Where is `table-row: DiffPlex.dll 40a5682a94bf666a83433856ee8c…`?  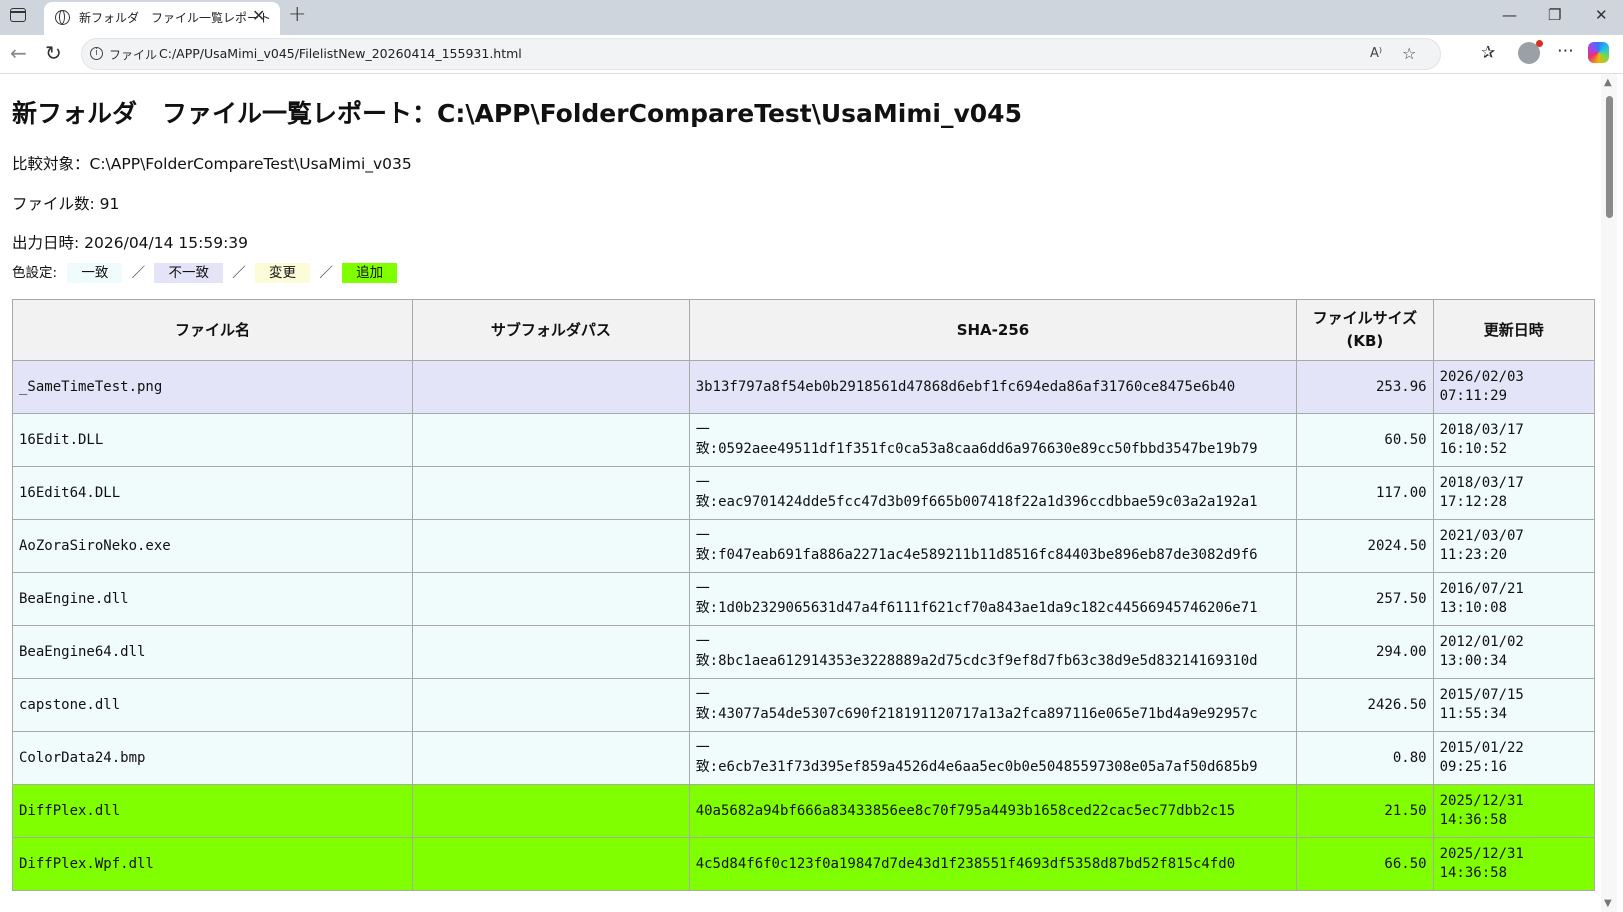 table-row: DiffPlex.dll 40a5682a94bf666a83433856ee8c… is located at coordinates (804, 811).